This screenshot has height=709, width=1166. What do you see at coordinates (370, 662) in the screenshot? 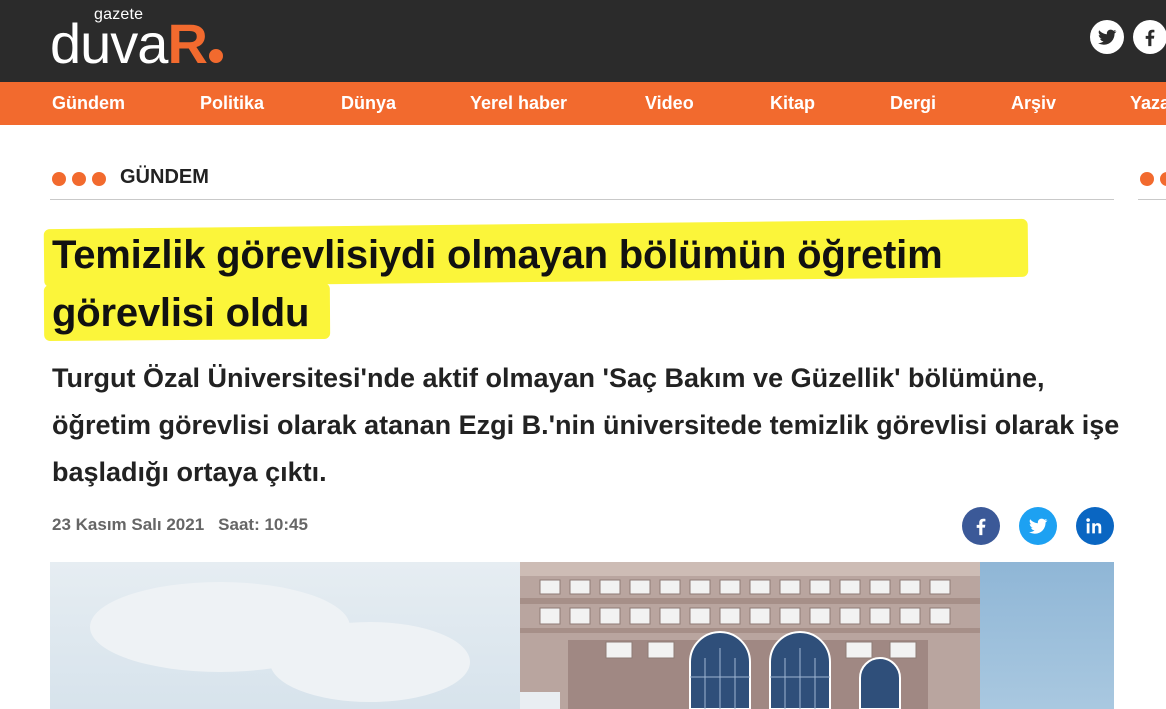
I see `cloud` at bounding box center [370, 662].